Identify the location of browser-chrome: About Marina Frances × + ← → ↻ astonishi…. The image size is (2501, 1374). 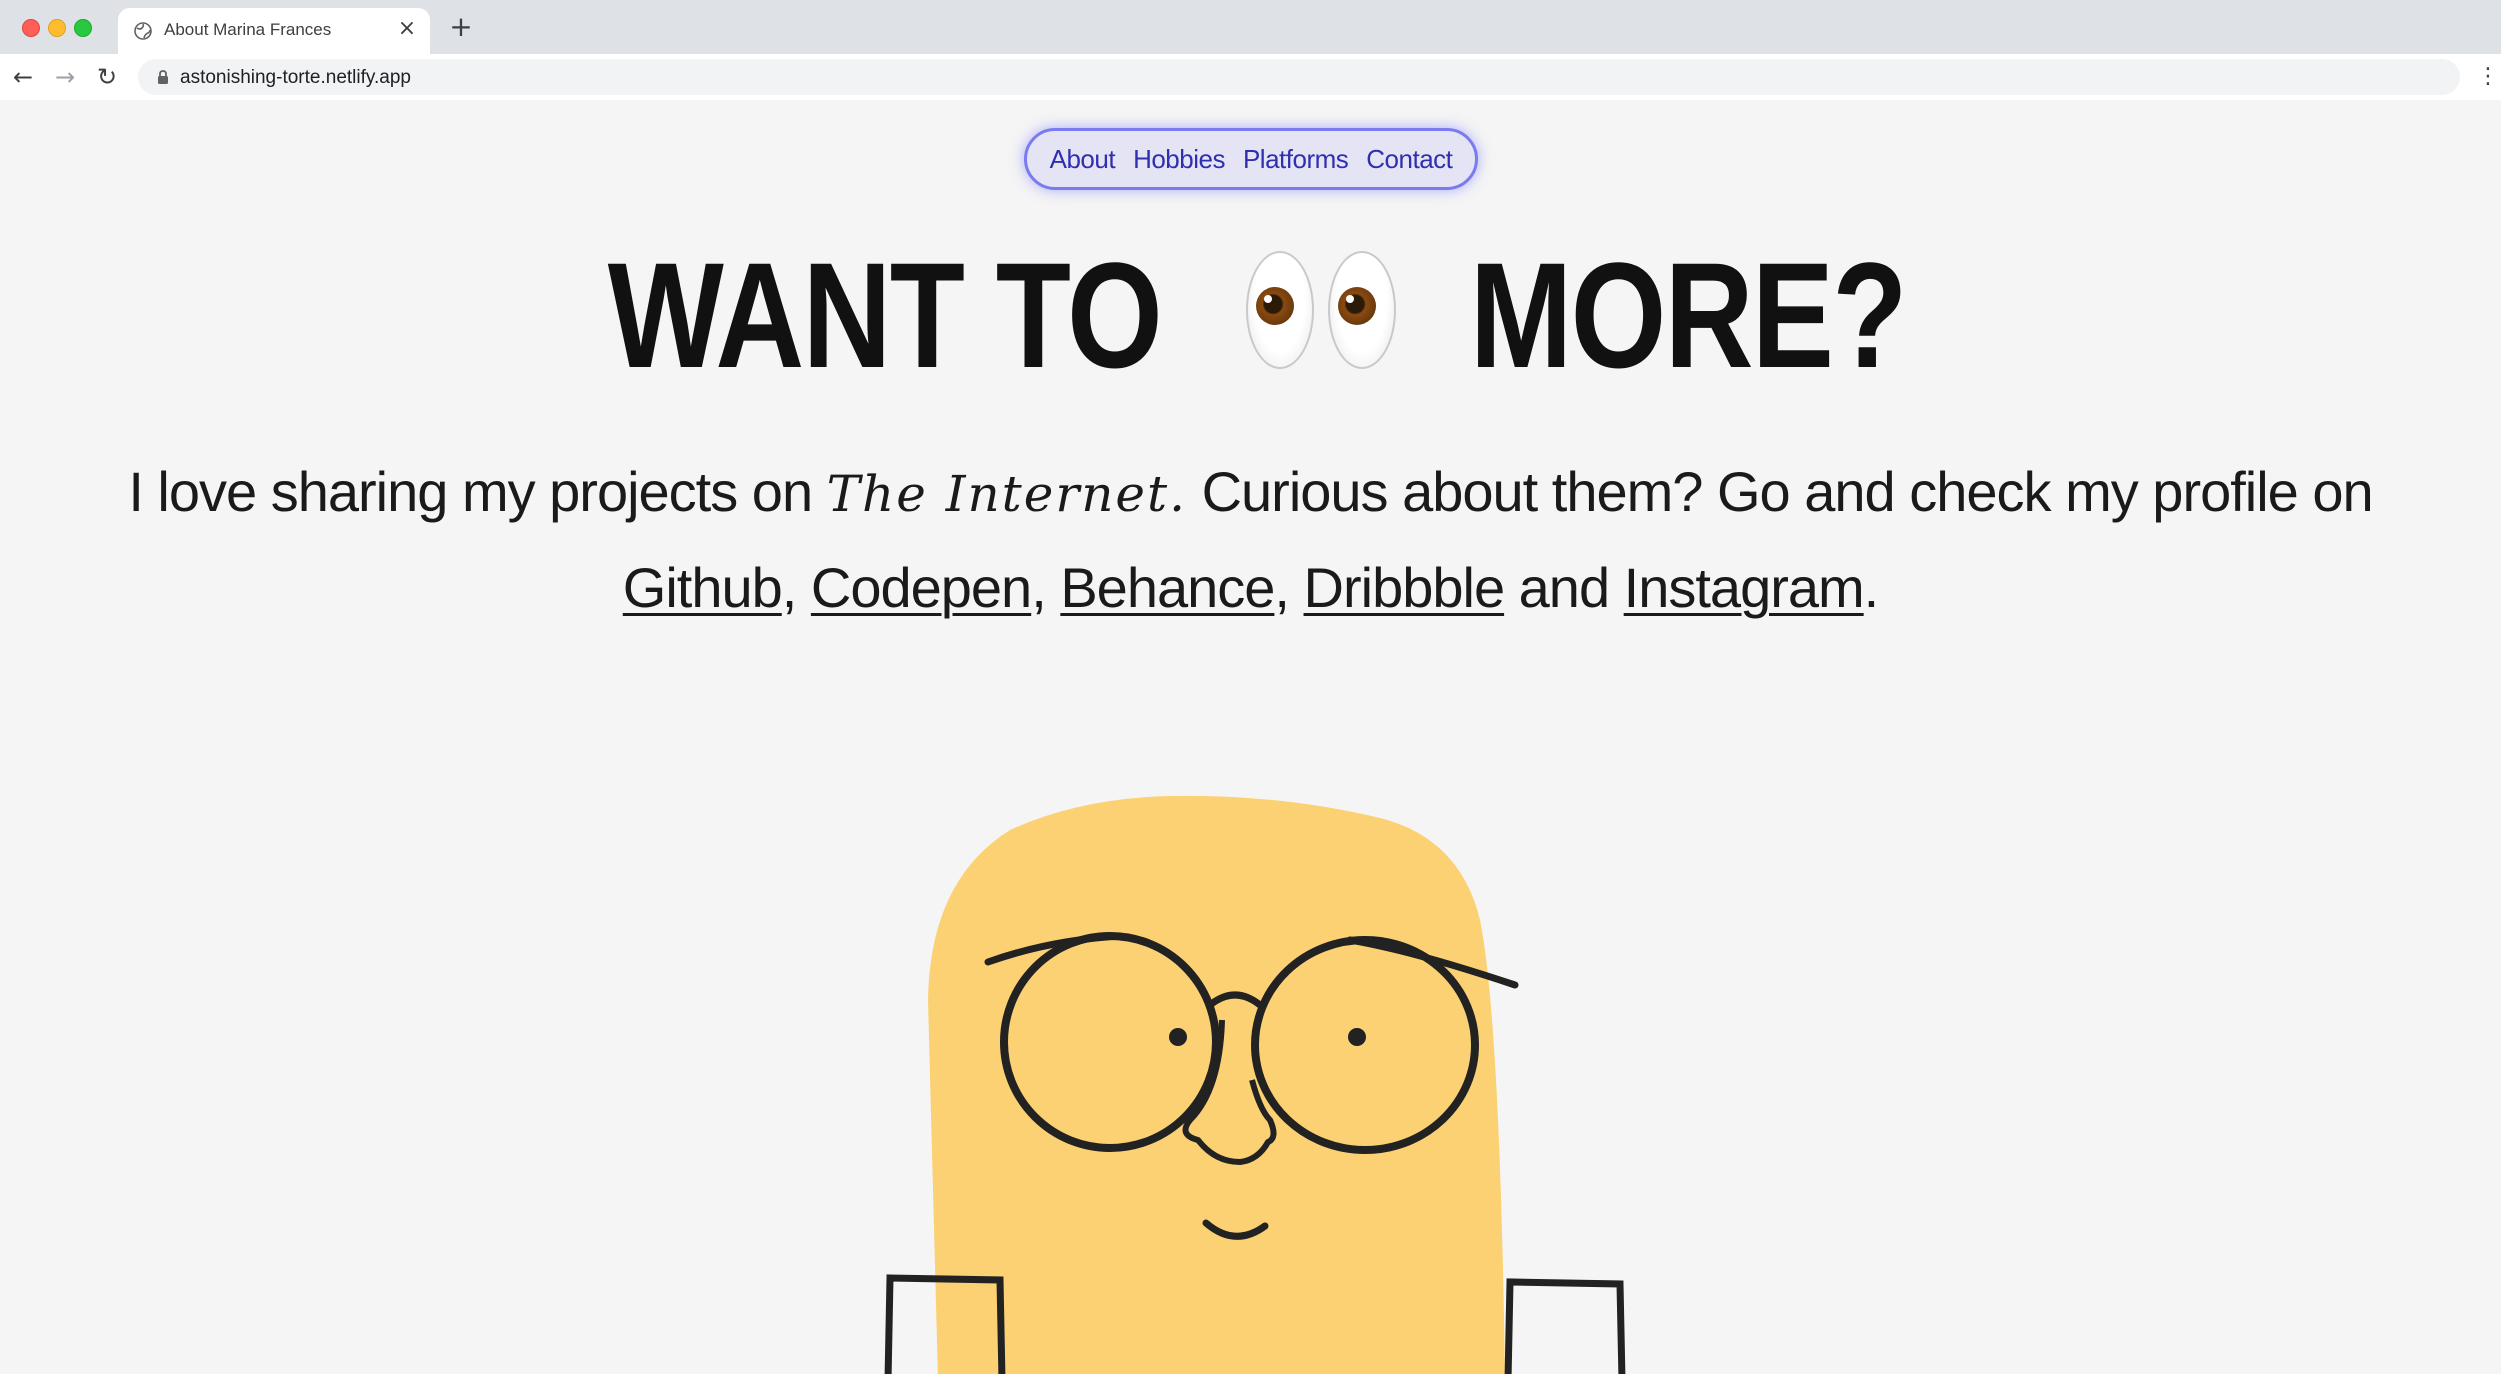
(1250, 50).